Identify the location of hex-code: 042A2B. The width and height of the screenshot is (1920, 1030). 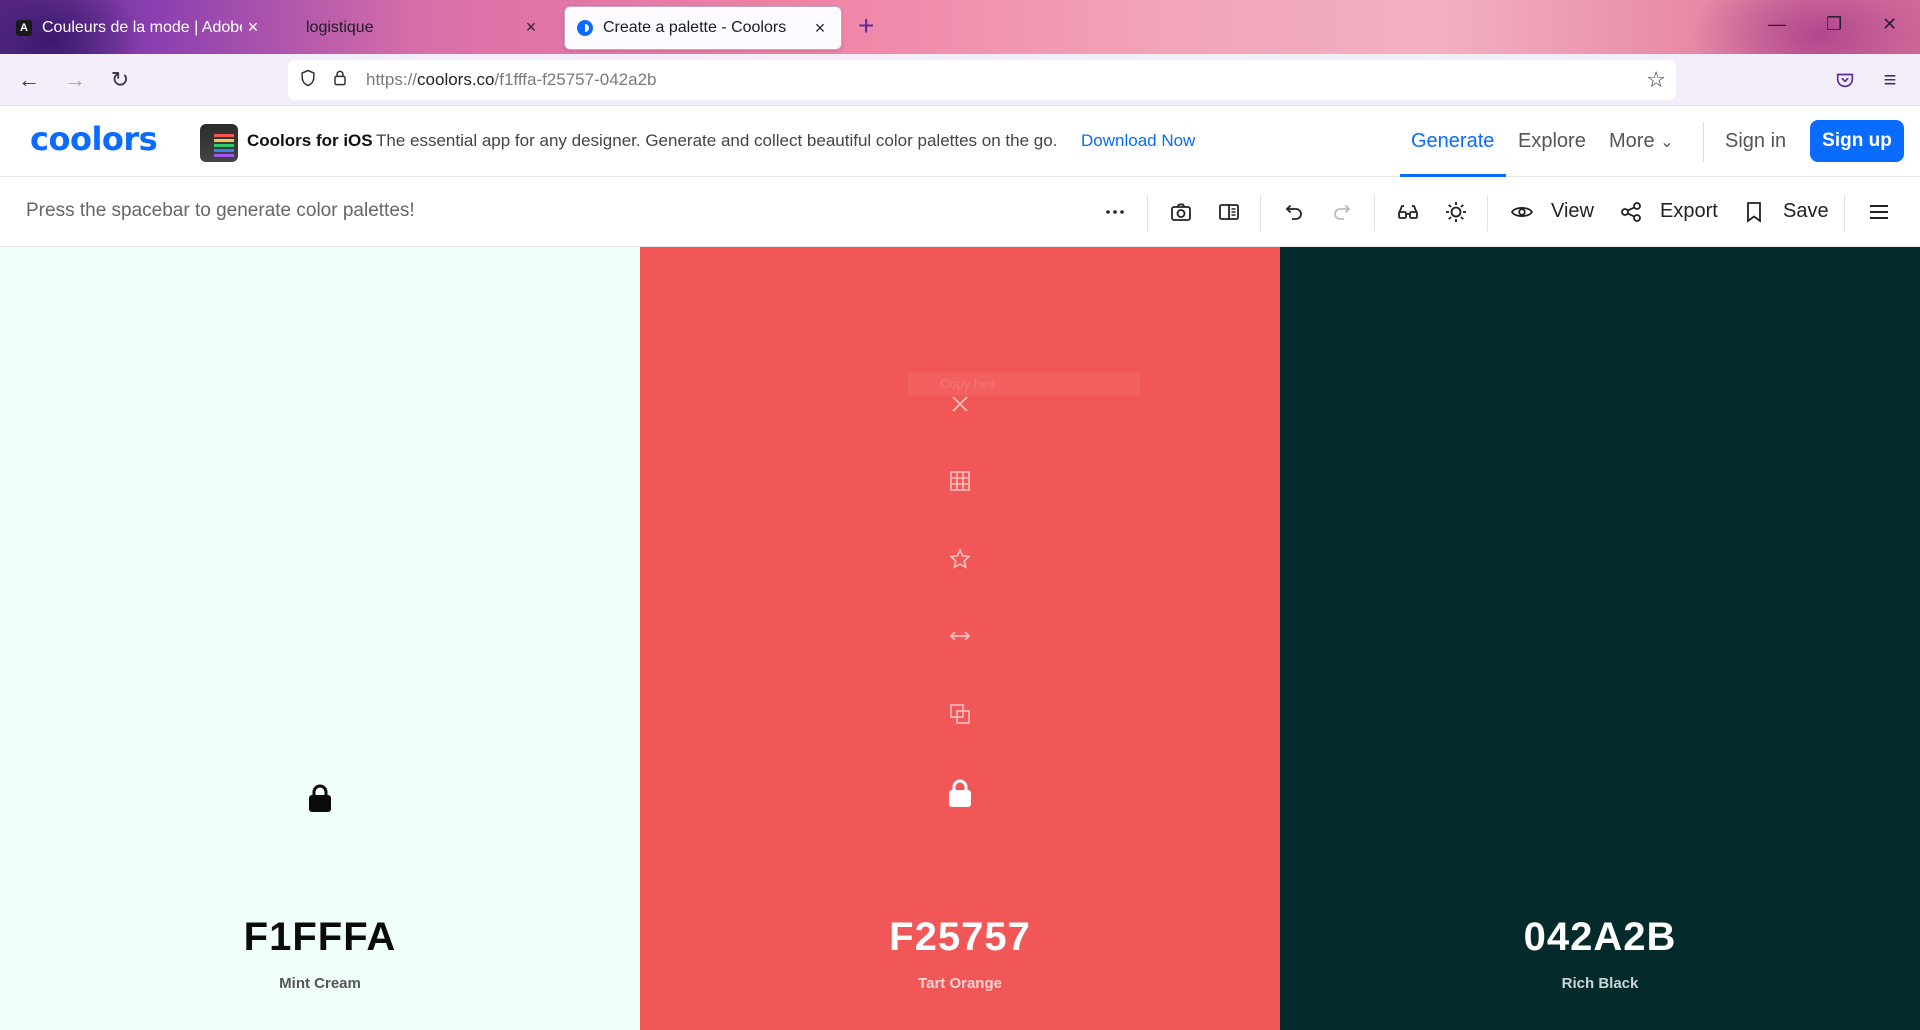
(1600, 937).